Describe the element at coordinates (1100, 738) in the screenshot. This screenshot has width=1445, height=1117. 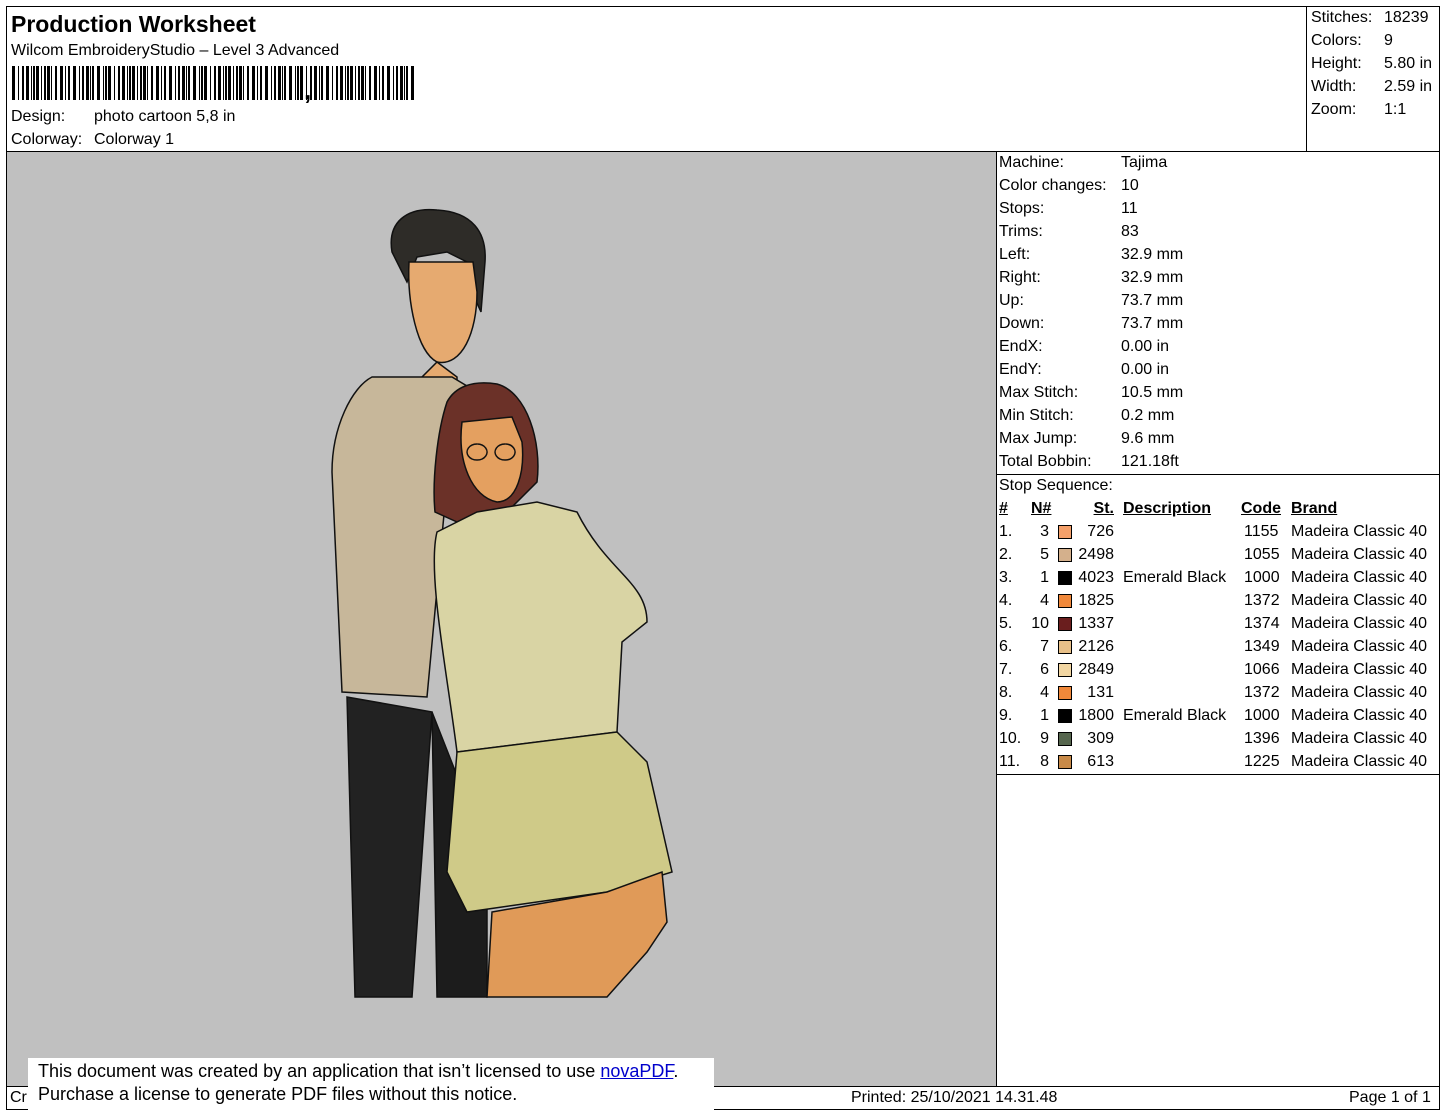
I see `stop-stitches: 309` at that location.